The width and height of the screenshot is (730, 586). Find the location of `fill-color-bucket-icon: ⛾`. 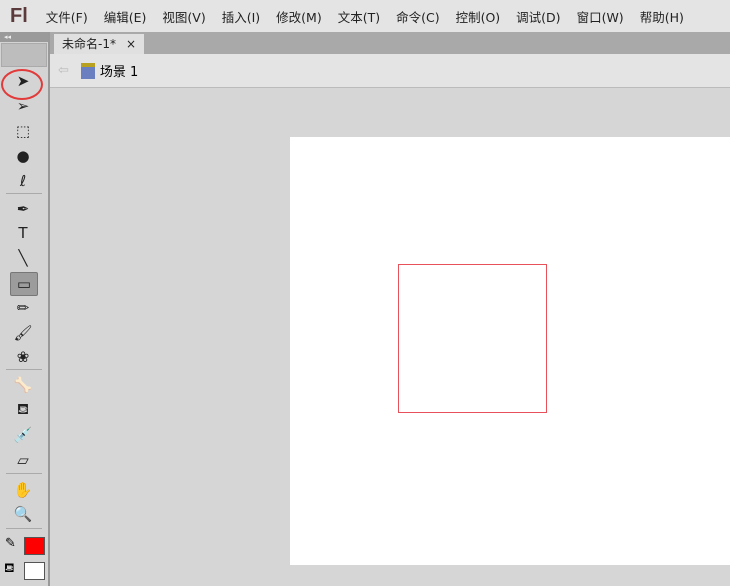

fill-color-bucket-icon: ⛾ is located at coordinates (9, 568).